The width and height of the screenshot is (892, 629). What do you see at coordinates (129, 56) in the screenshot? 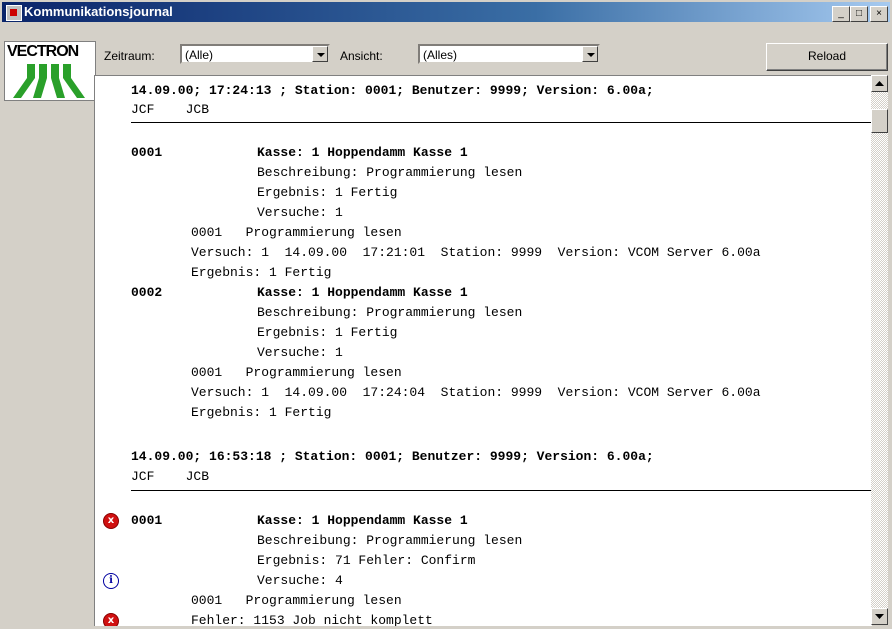
I see `zeitraum-label: Zeitraum:` at bounding box center [129, 56].